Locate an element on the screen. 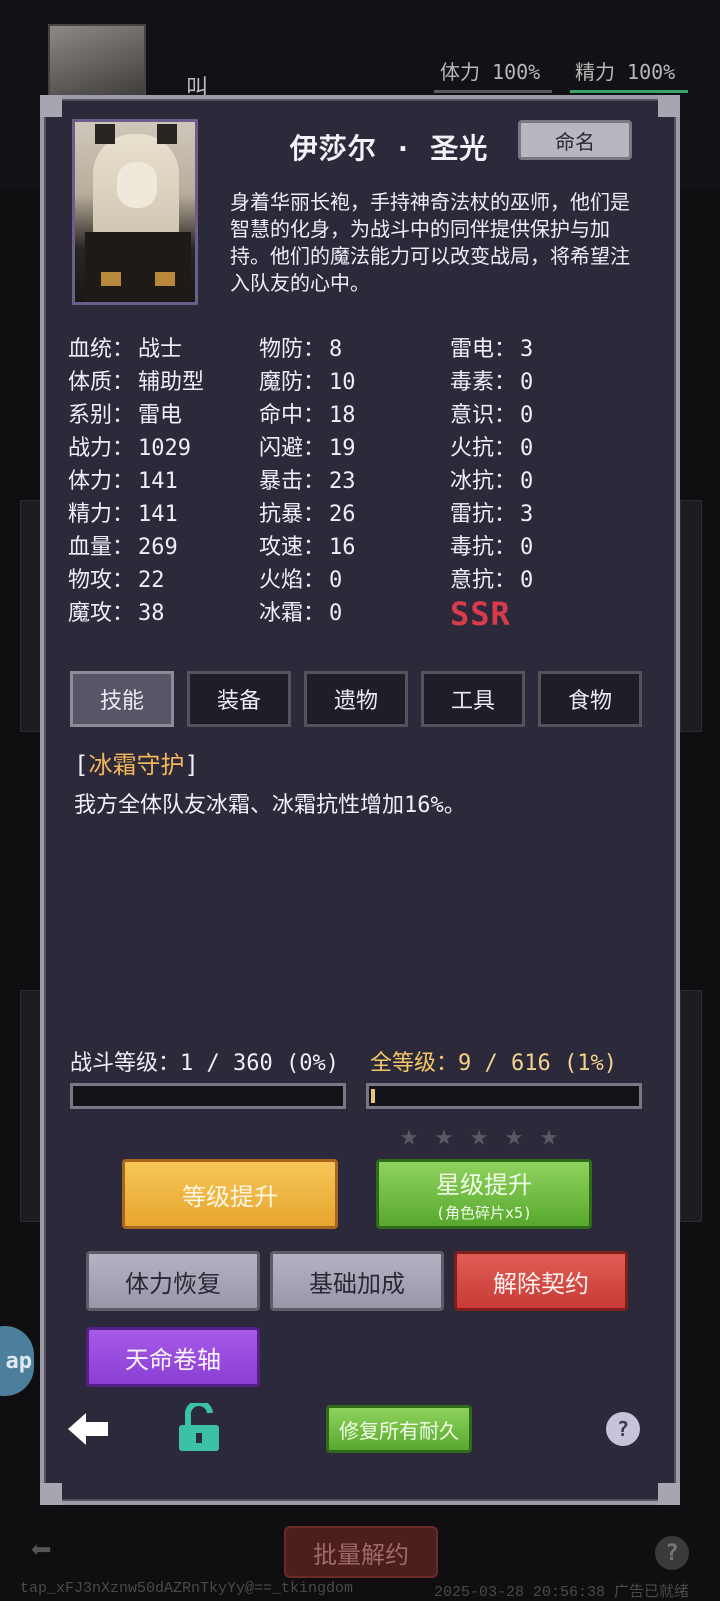  stat-label: 毒抗： is located at coordinates (483, 547).